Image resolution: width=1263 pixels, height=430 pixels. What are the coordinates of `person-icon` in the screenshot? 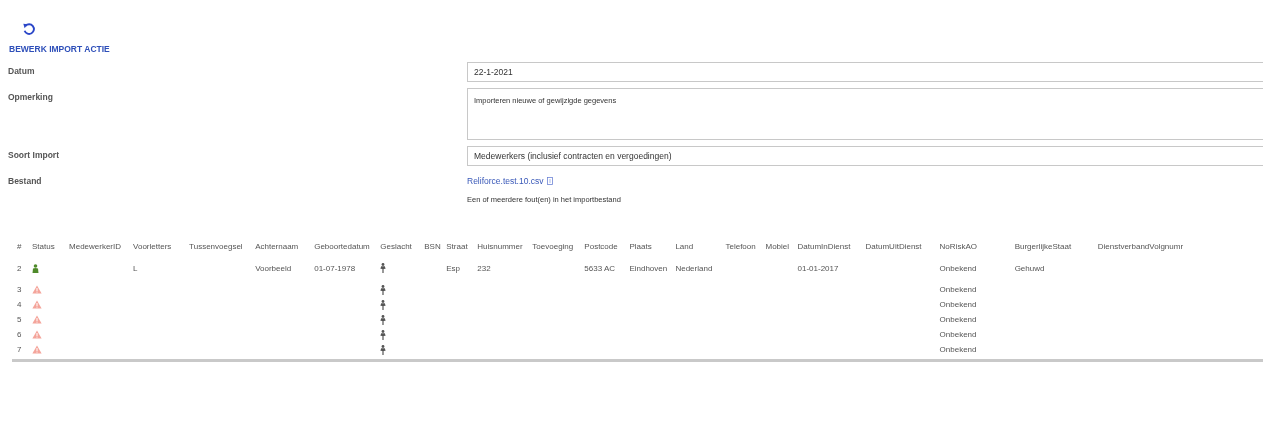 It's located at (35, 268).